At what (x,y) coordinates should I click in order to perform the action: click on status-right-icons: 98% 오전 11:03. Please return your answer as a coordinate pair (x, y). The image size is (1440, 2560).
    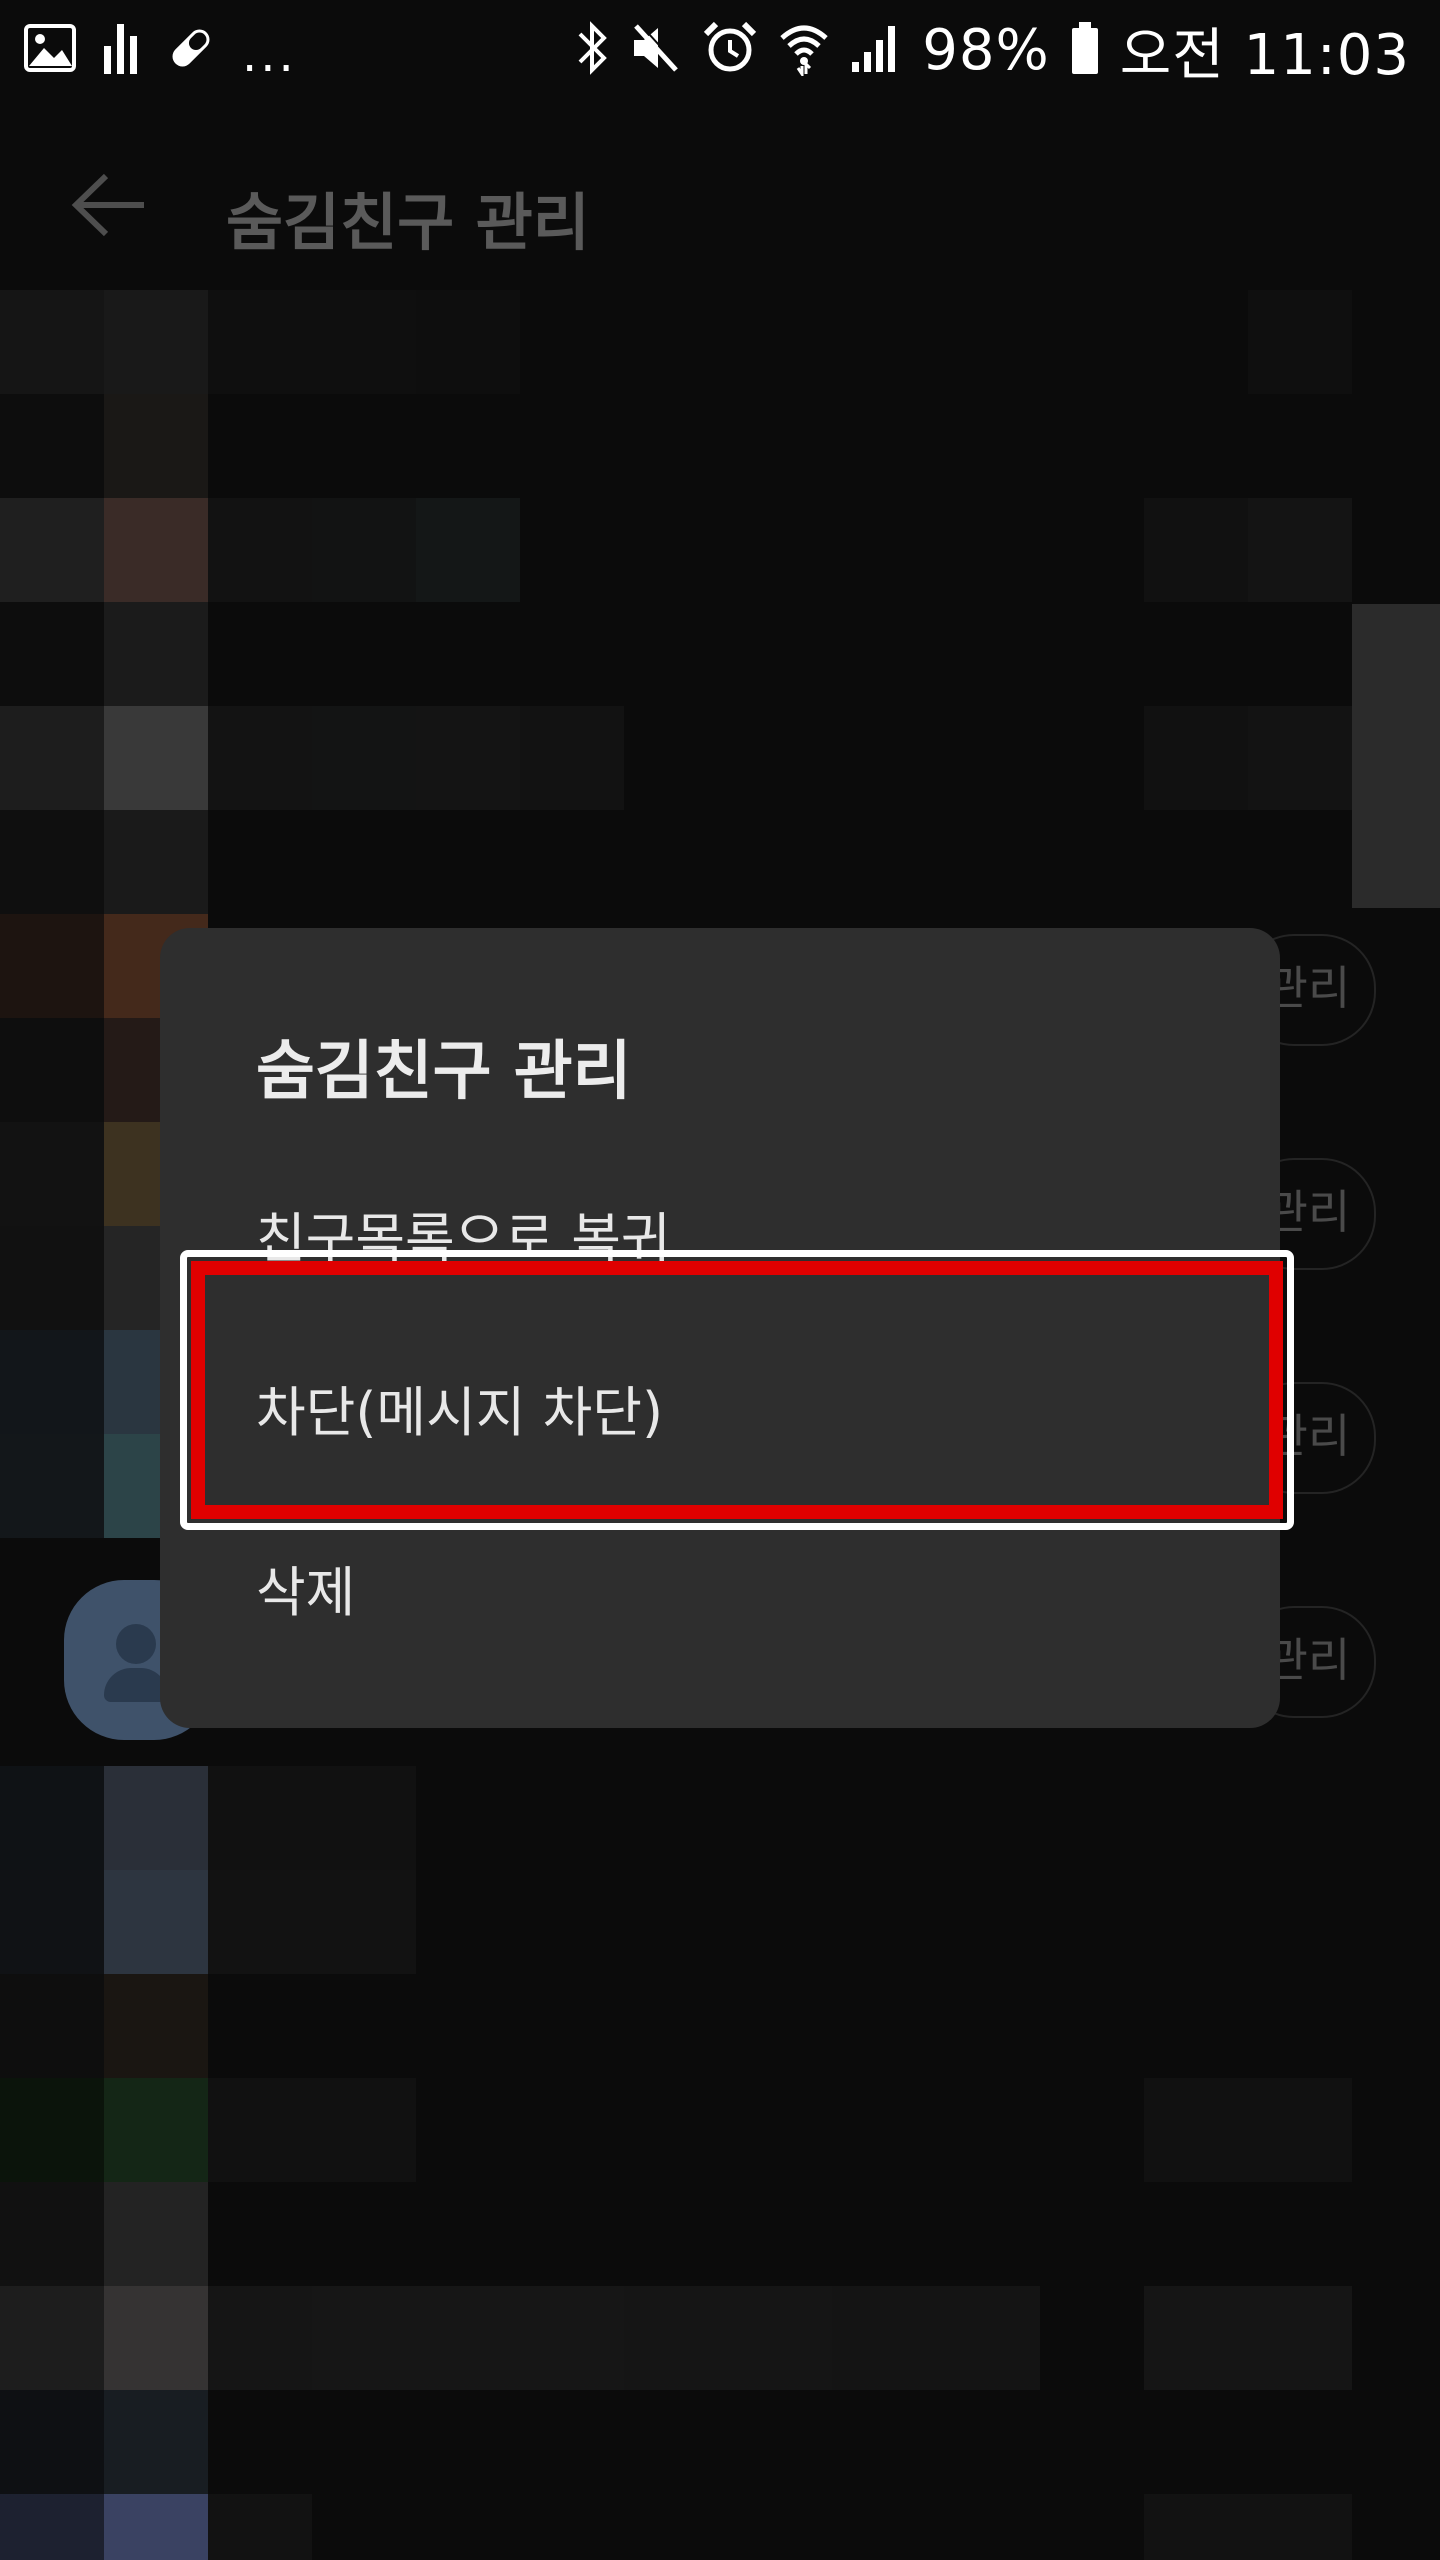
    Looking at the image, I should click on (992, 51).